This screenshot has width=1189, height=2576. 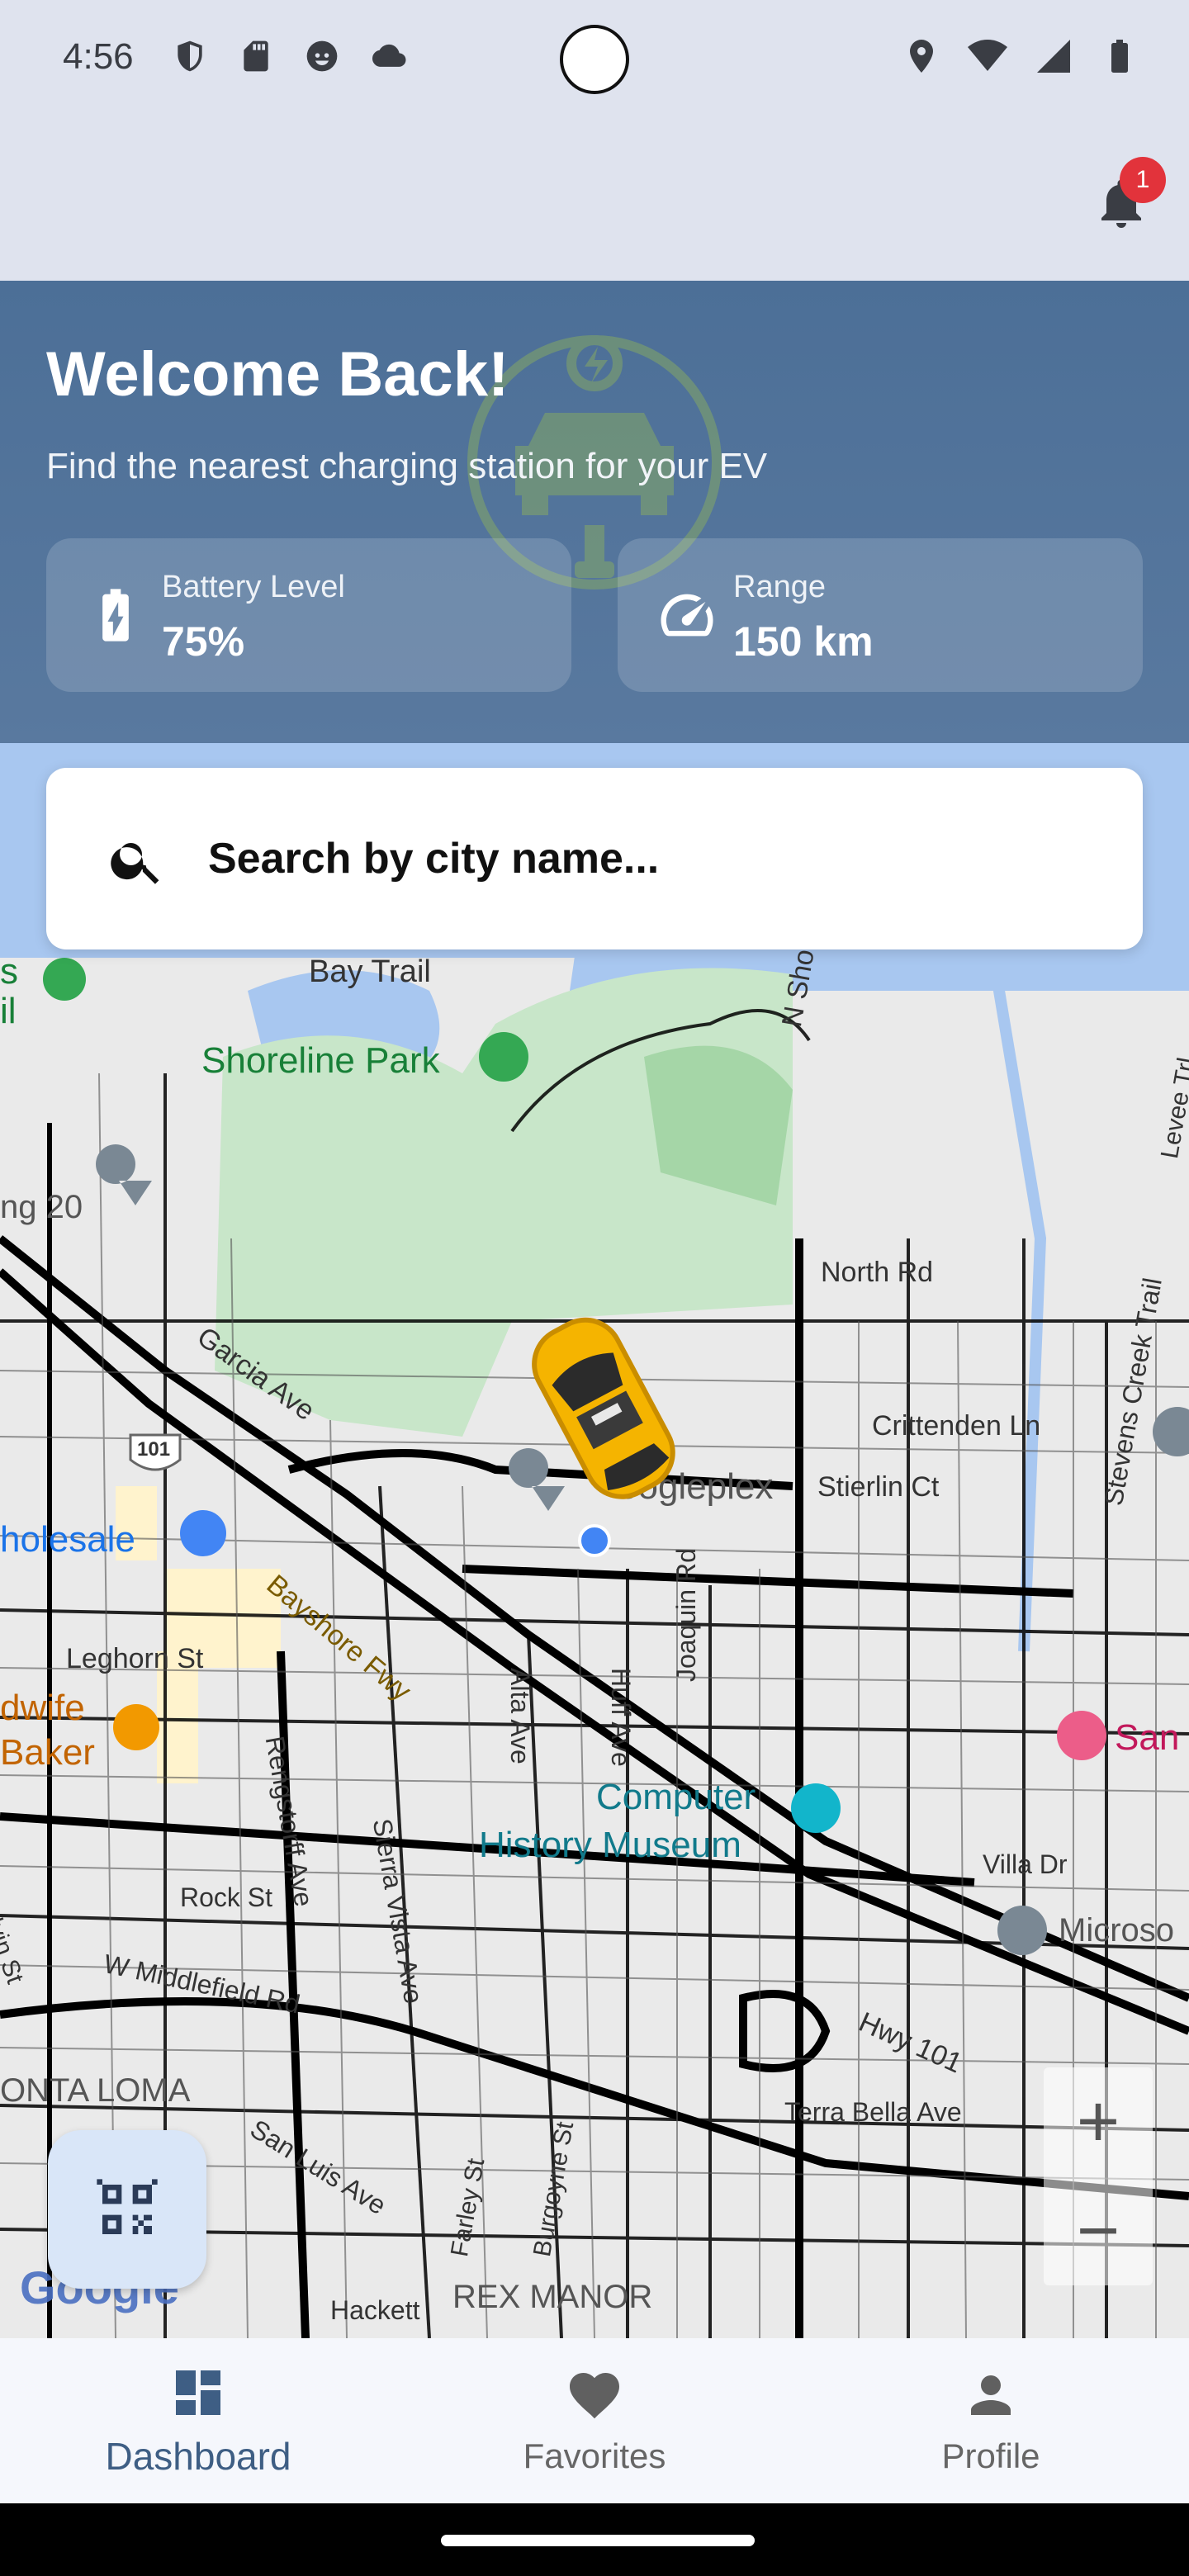 What do you see at coordinates (289, 56) in the screenshot?
I see `status-left-icons` at bounding box center [289, 56].